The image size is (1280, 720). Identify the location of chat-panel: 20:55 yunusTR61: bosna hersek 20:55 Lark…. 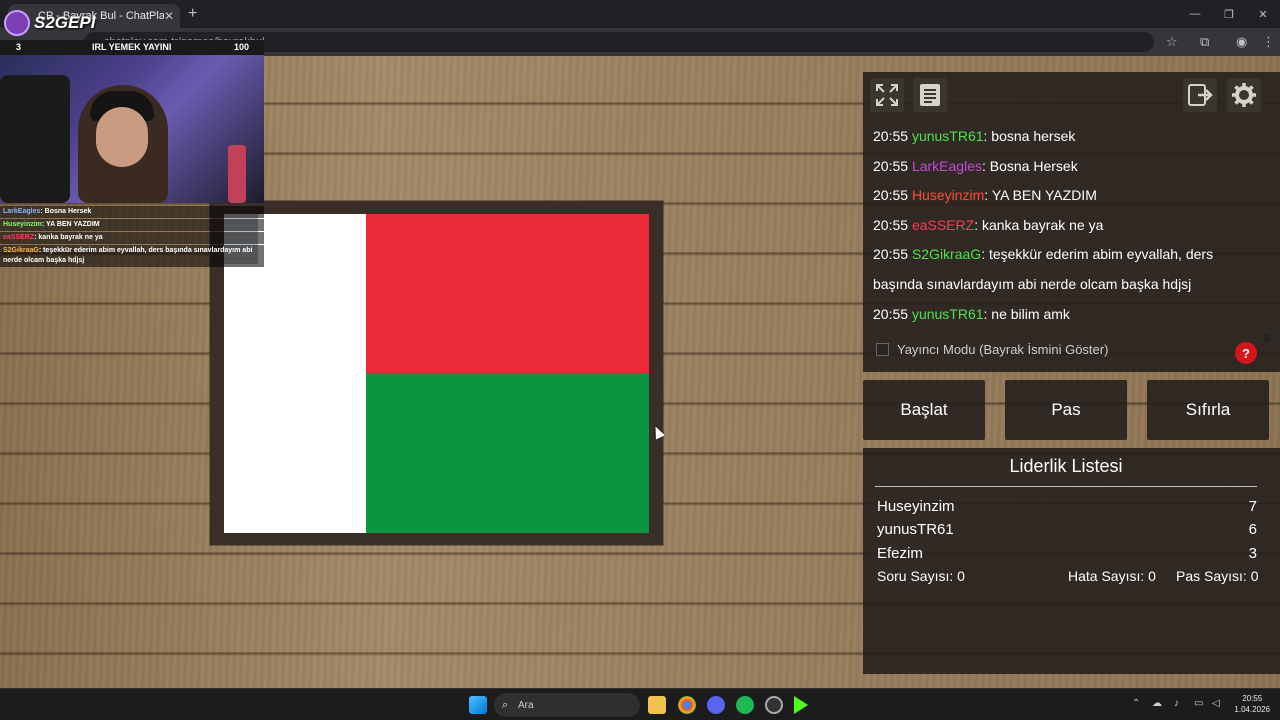
(1071, 222).